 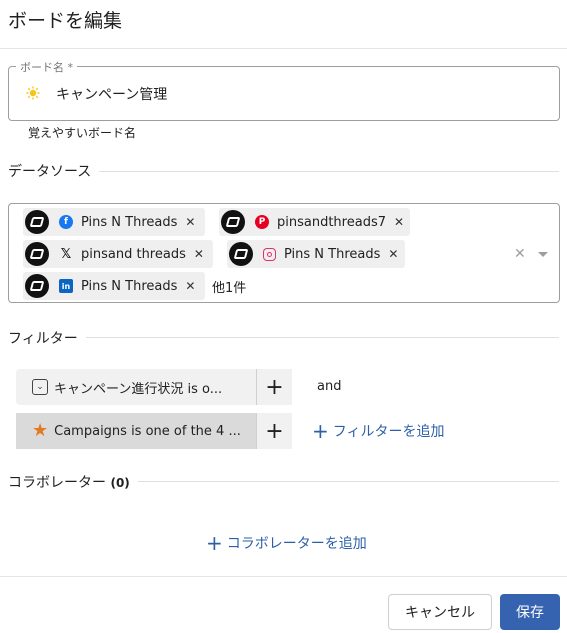 I want to click on dialog-title: ボードを編集, so click(x=65, y=21).